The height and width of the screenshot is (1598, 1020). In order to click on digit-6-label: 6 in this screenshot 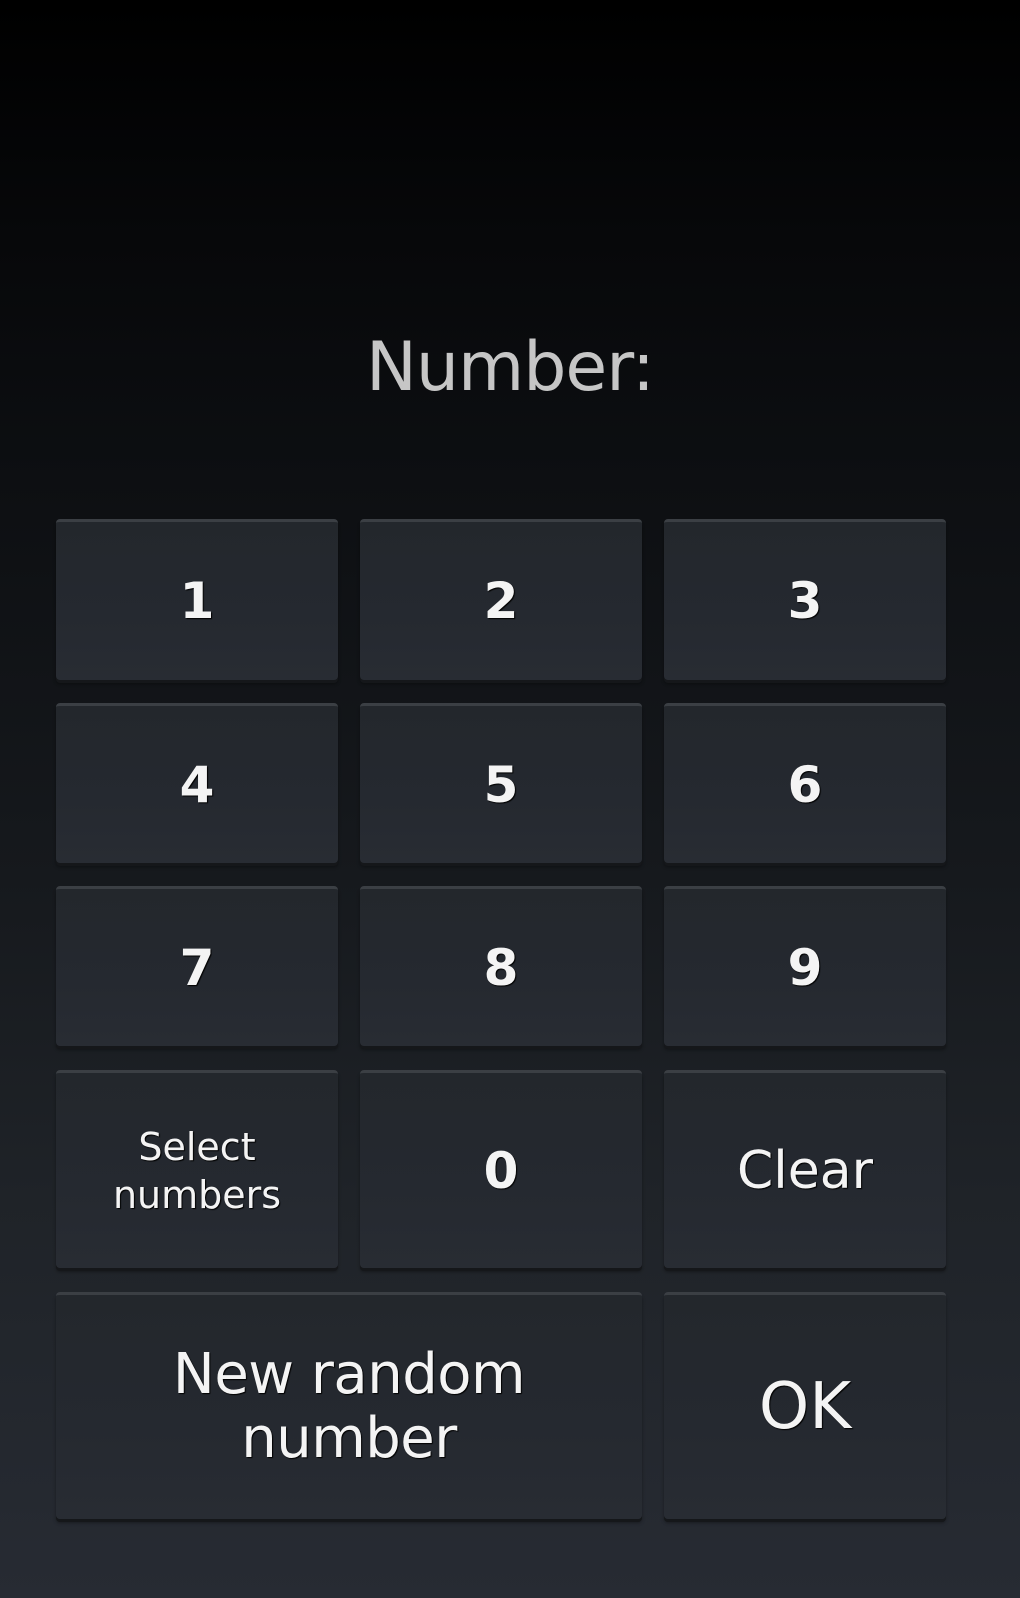, I will do `click(805, 784)`.